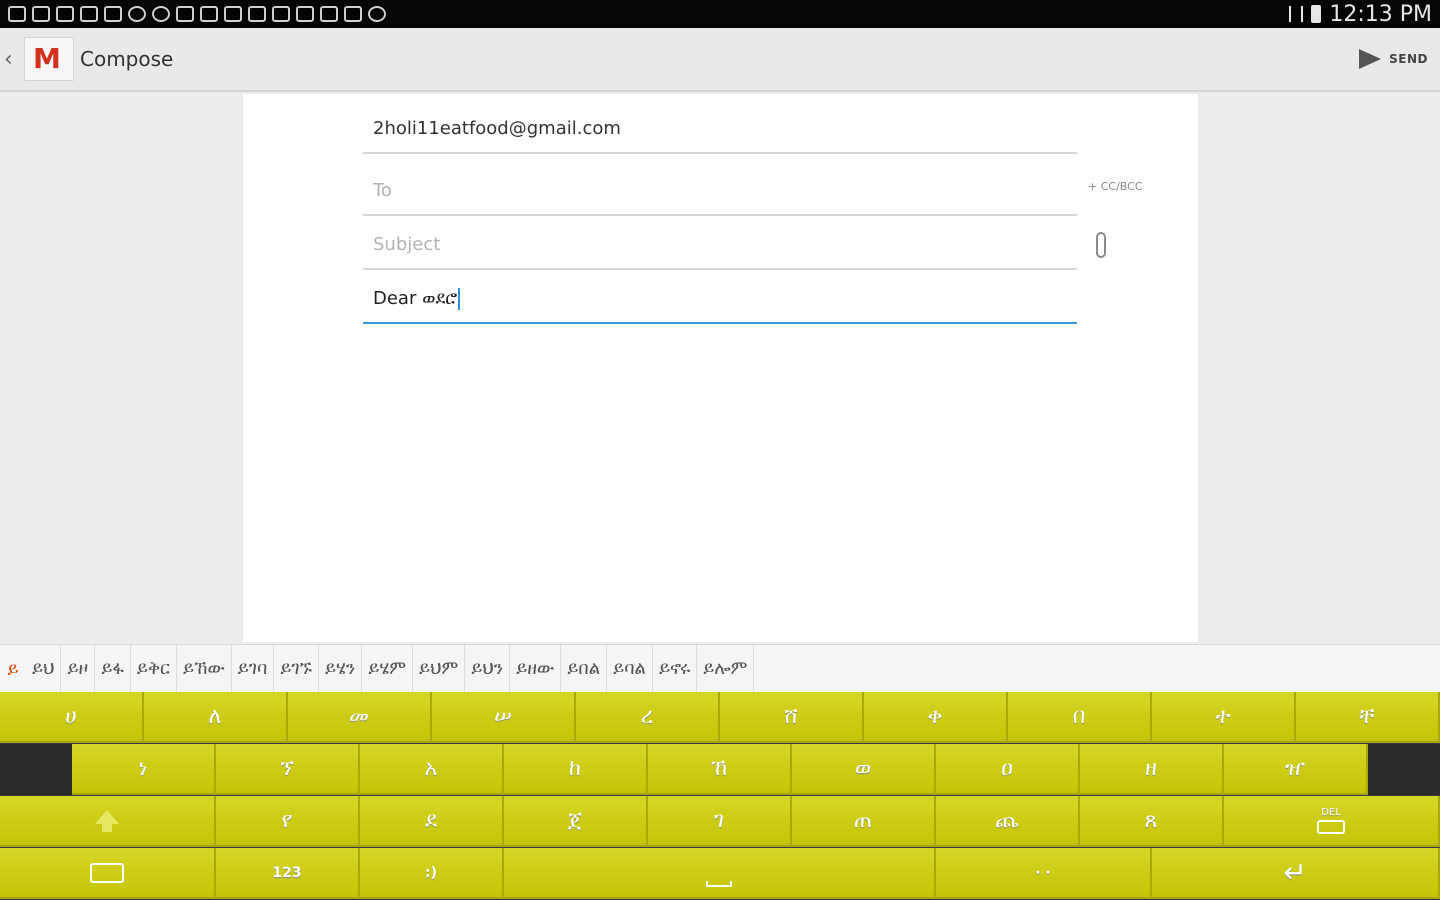 The width and height of the screenshot is (1440, 900). I want to click on key-char: አ, so click(432, 769).